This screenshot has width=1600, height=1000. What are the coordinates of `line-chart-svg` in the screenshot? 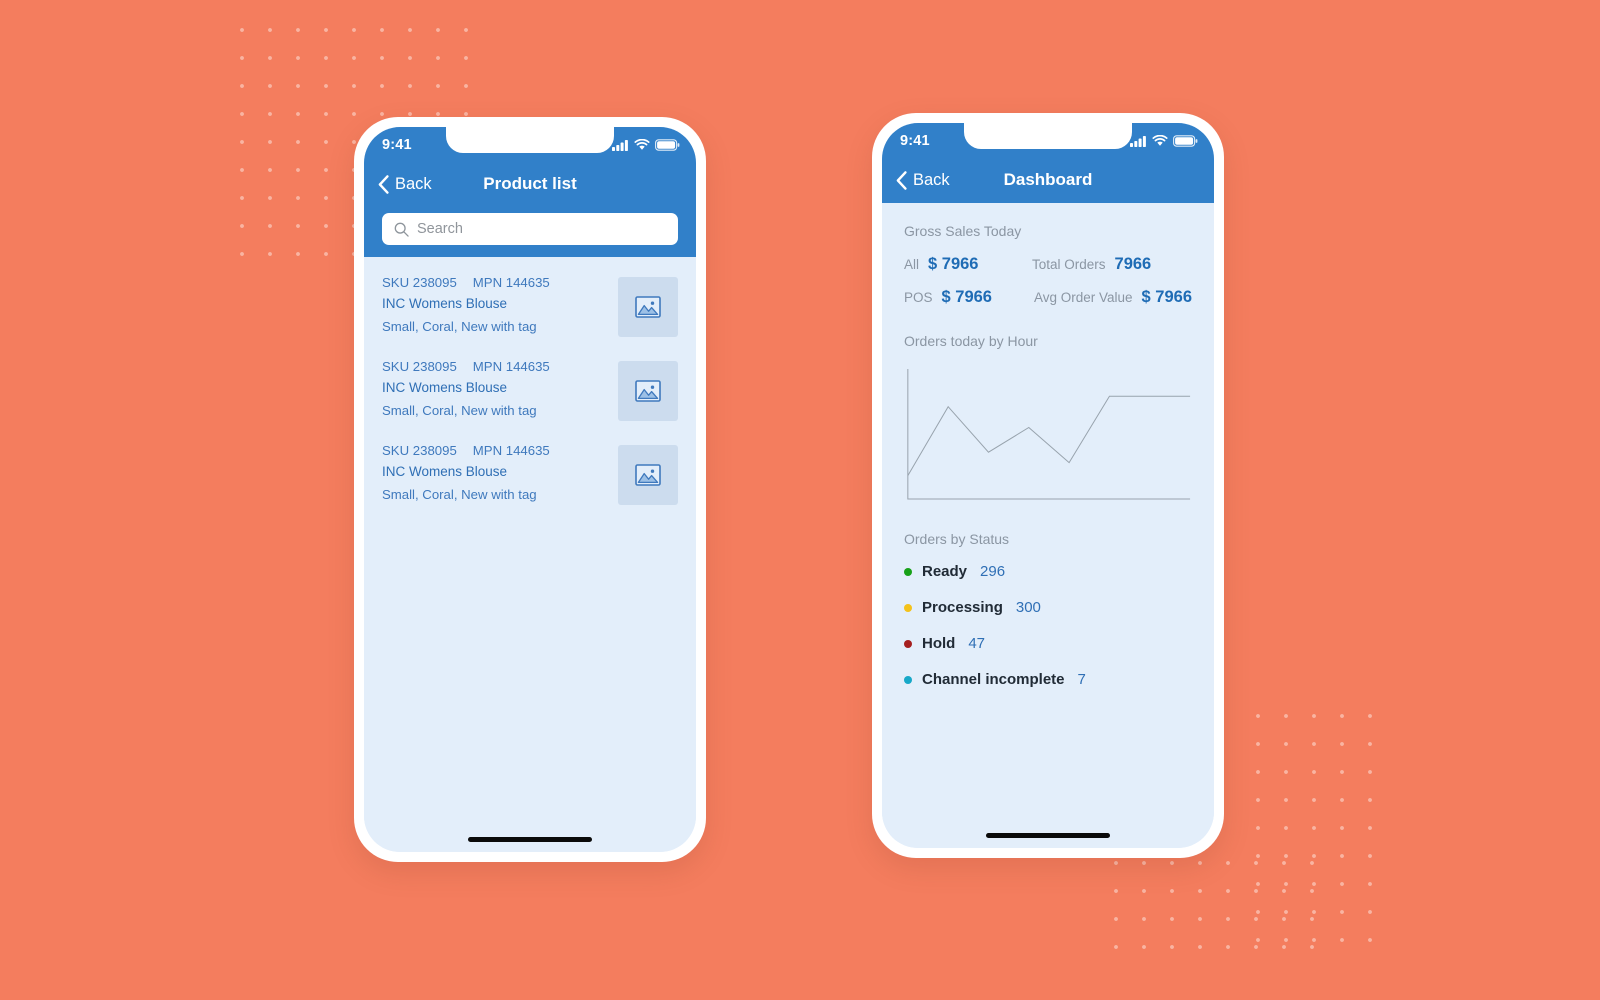 It's located at (1048, 435).